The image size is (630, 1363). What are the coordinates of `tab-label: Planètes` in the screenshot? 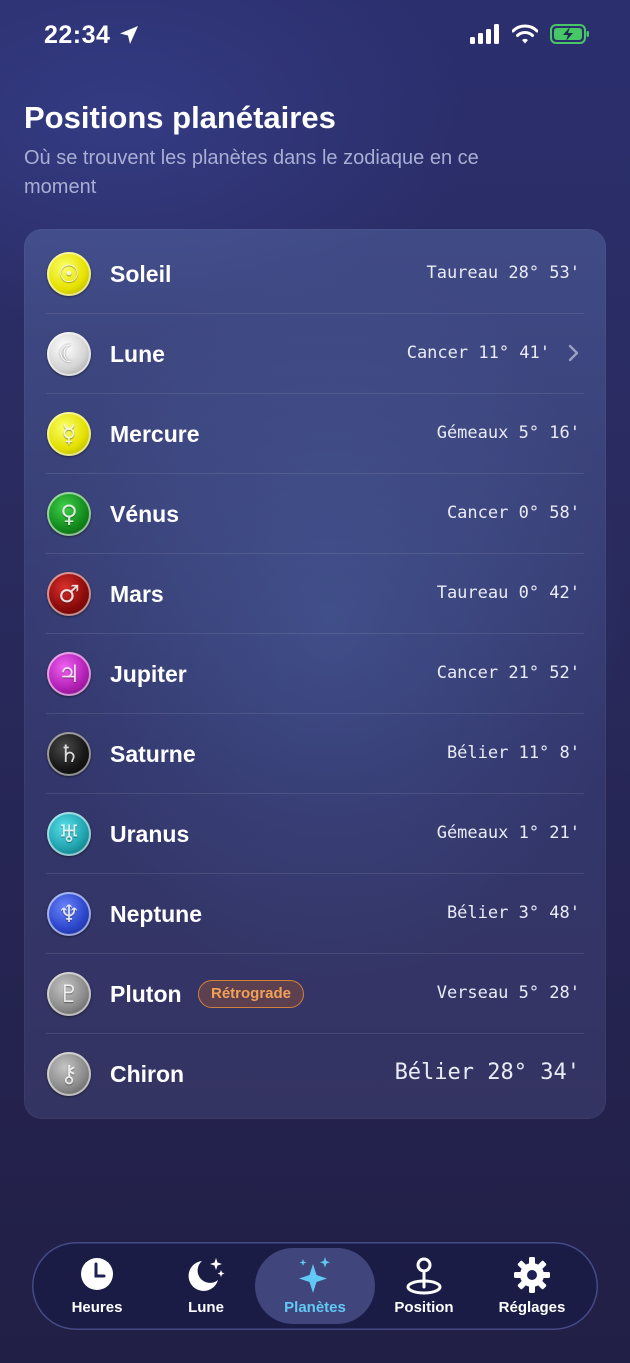 It's located at (315, 1307).